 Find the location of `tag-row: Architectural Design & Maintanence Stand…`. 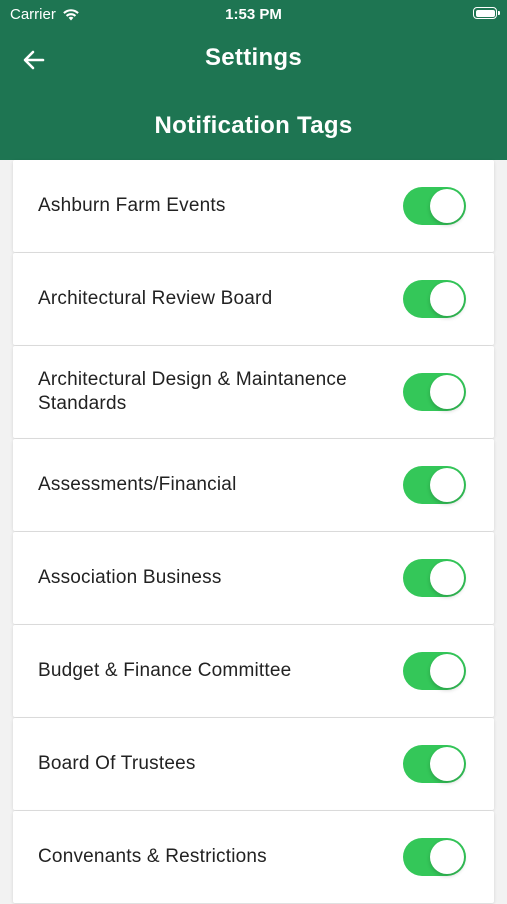

tag-row: Architectural Design & Maintanence Stand… is located at coordinates (253, 392).